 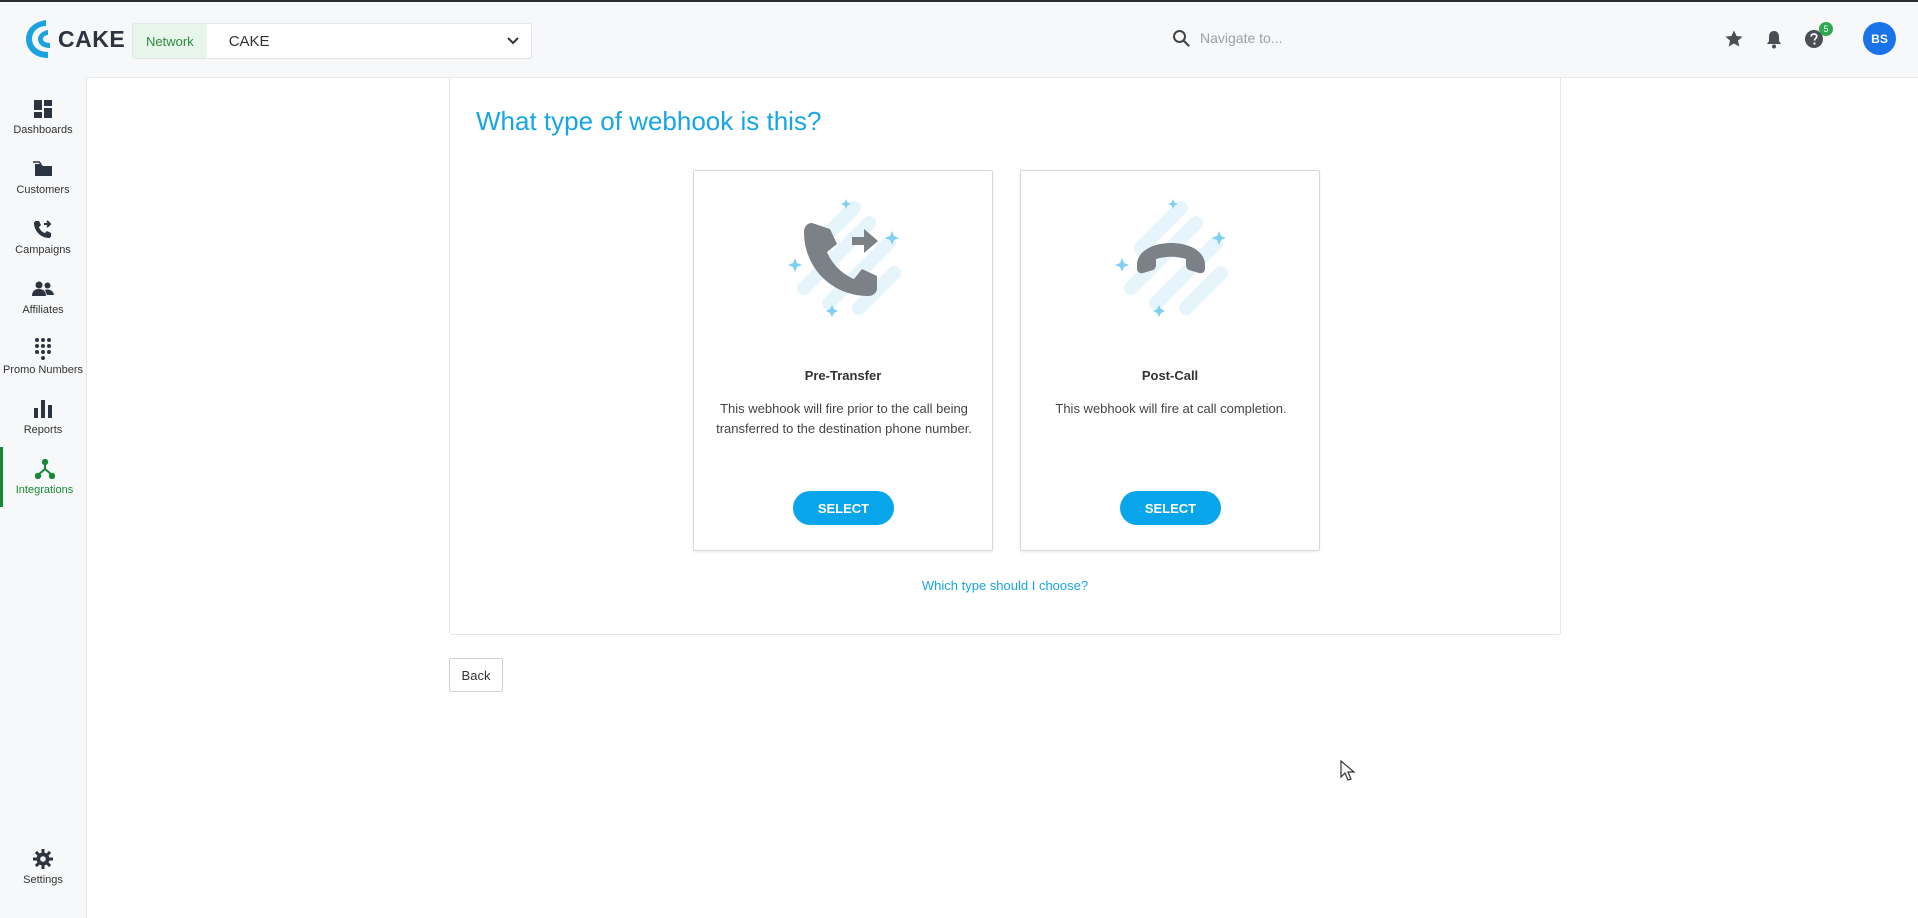 I want to click on star-icon, so click(x=1734, y=38).